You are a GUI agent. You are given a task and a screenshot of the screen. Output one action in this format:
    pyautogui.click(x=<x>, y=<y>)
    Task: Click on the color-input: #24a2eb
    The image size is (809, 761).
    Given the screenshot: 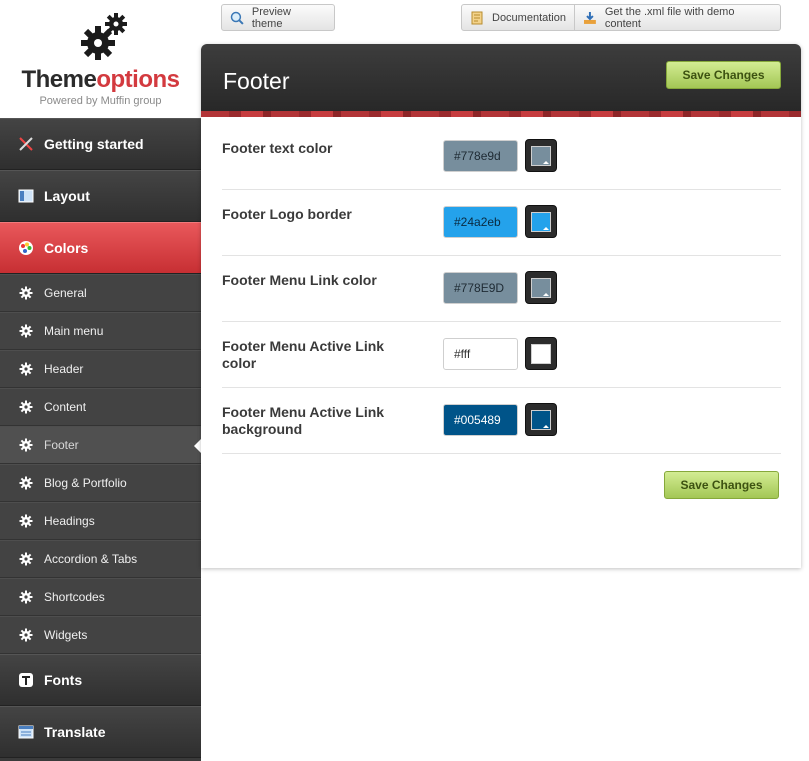 What is the action you would take?
    pyautogui.click(x=480, y=222)
    